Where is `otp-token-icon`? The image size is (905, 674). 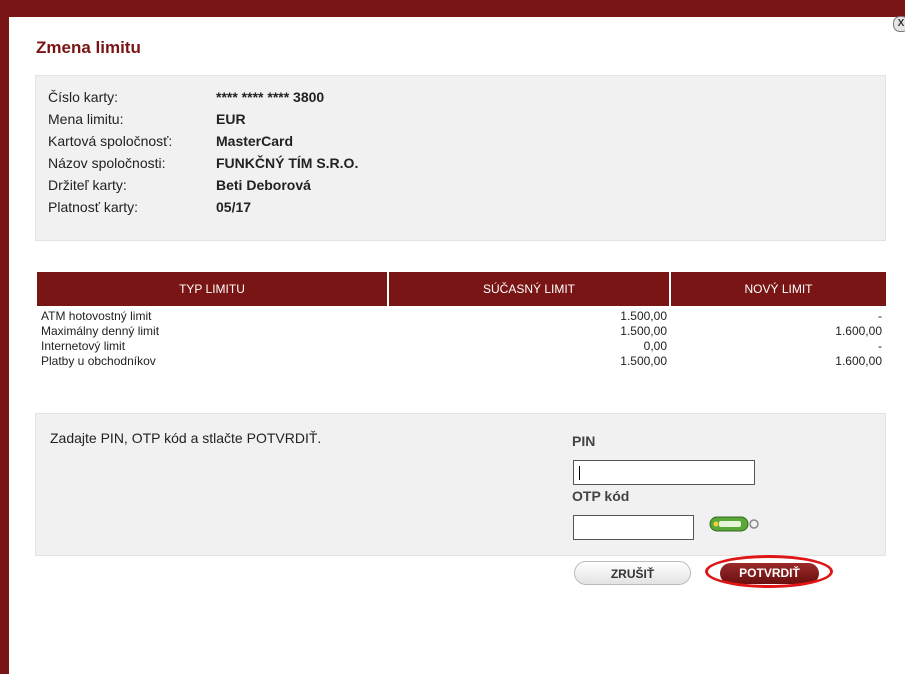 otp-token-icon is located at coordinates (734, 524).